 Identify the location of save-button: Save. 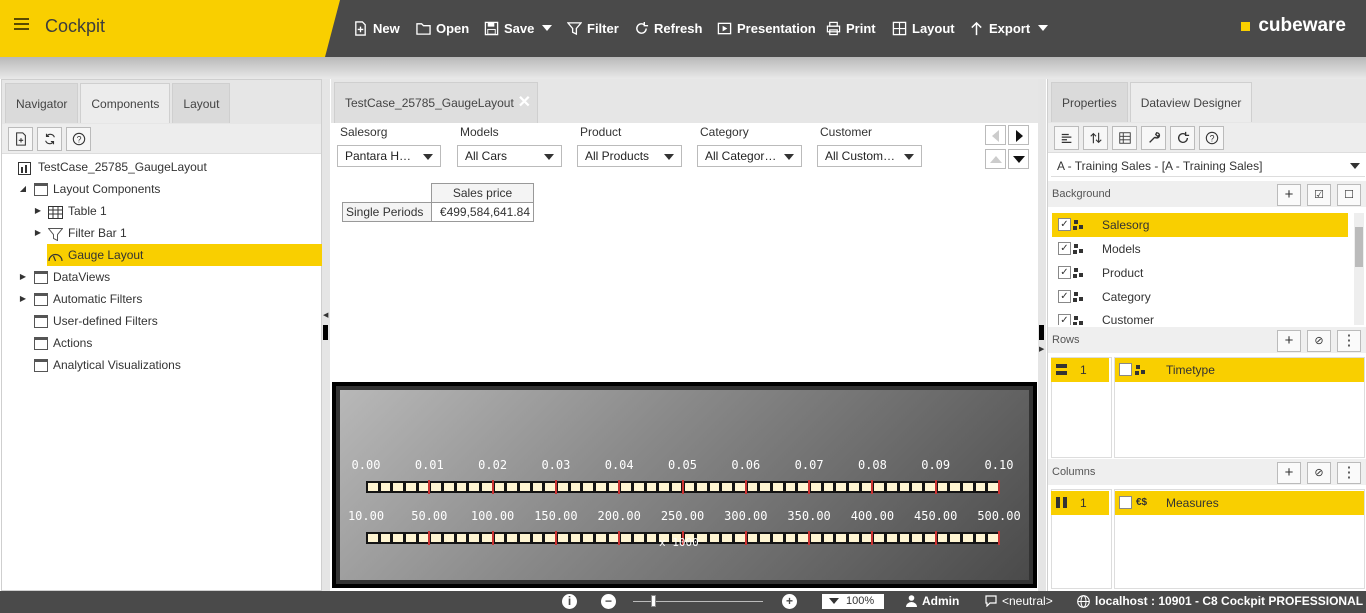
(518, 28).